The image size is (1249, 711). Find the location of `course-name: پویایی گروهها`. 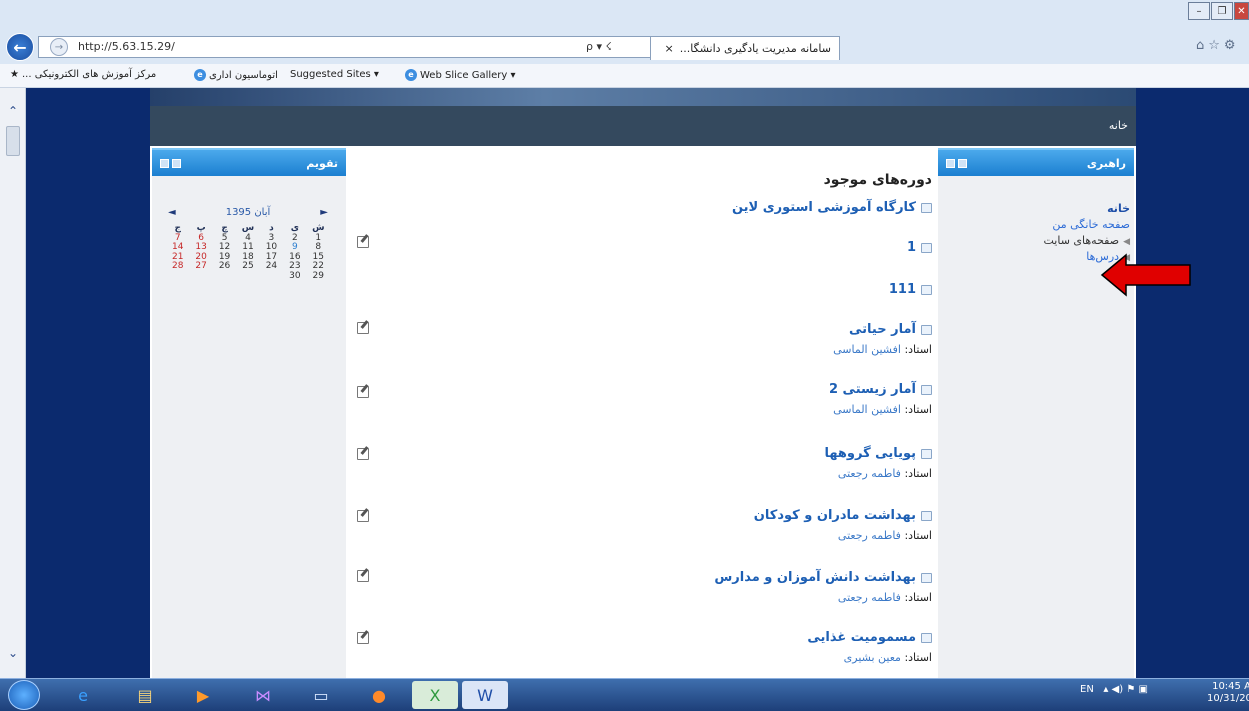

course-name: پویایی گروهها is located at coordinates (870, 453).